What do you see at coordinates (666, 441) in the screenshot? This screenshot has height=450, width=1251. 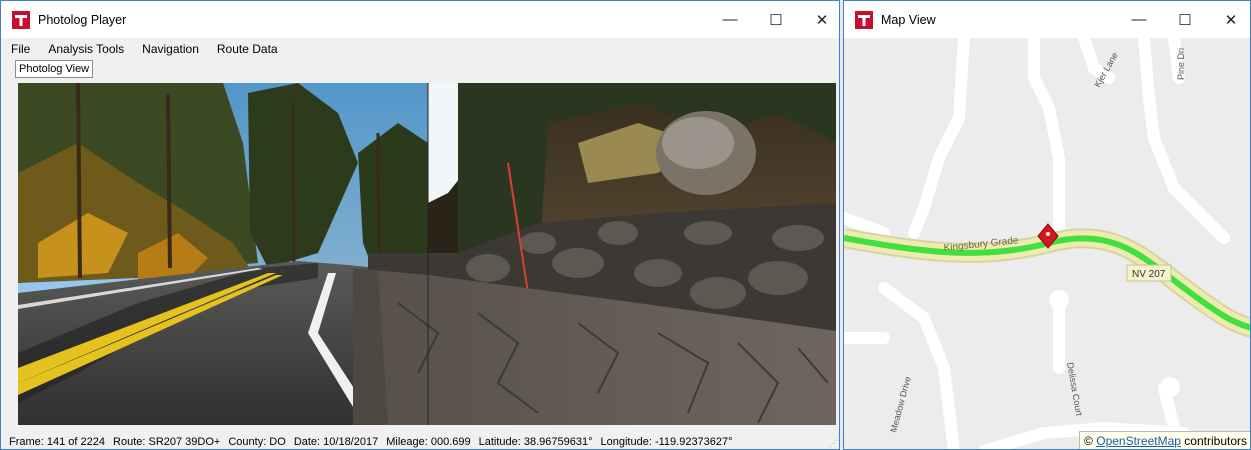 I see `status-longitude: Longitude: -119.92373627°` at bounding box center [666, 441].